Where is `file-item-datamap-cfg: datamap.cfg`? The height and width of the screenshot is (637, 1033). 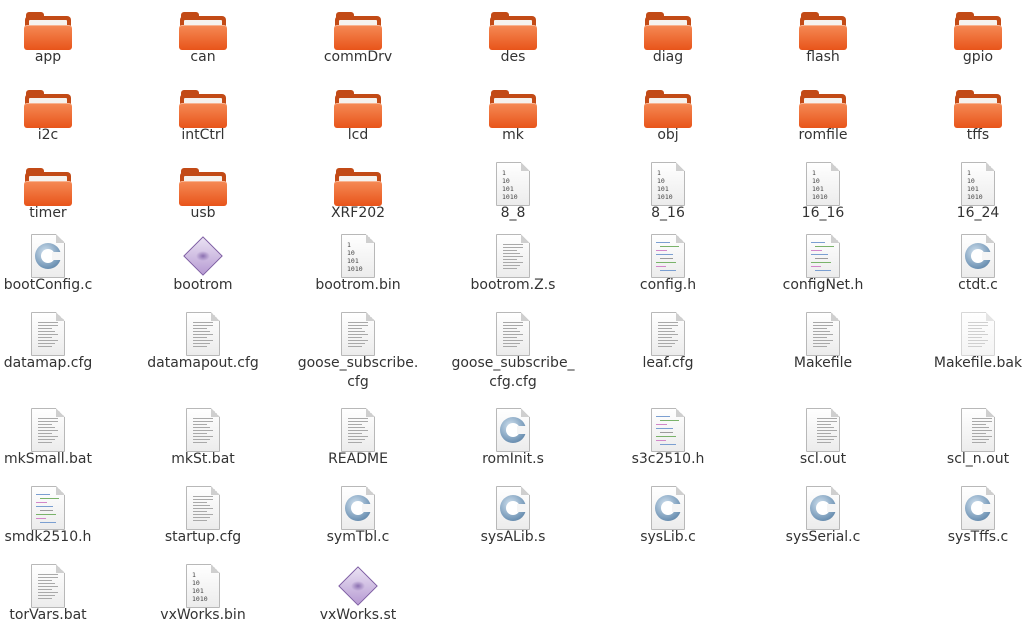 file-item-datamap-cfg: datamap.cfg is located at coordinates (61, 346).